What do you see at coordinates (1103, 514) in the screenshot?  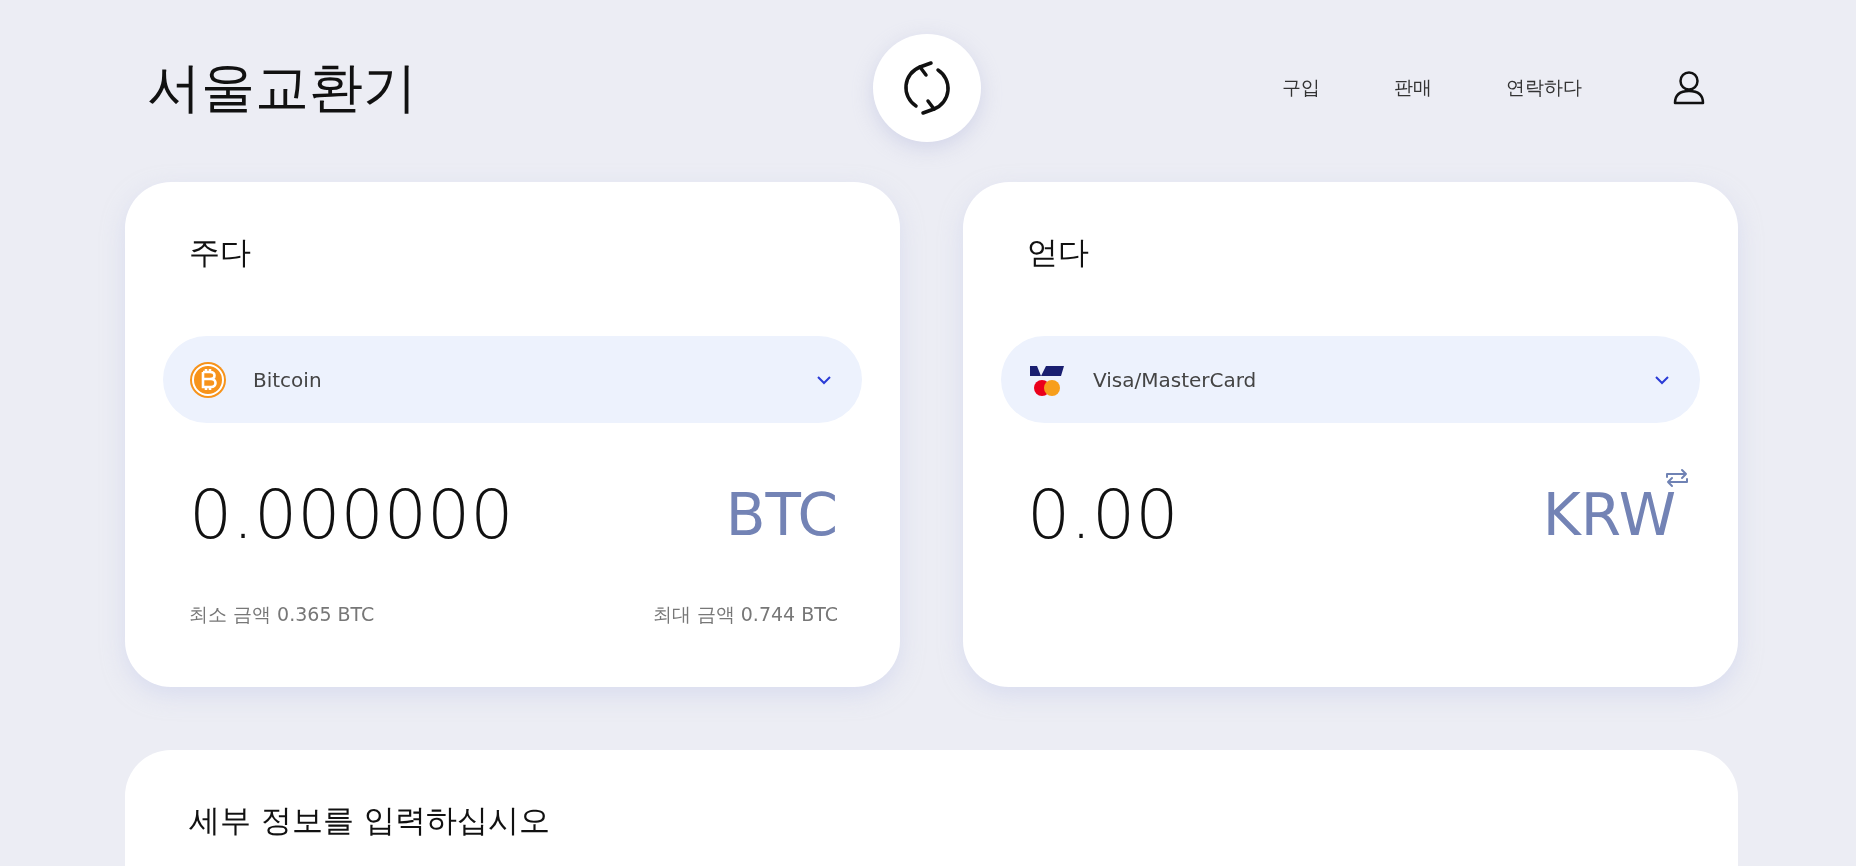 I see `amount-value: 0.00` at bounding box center [1103, 514].